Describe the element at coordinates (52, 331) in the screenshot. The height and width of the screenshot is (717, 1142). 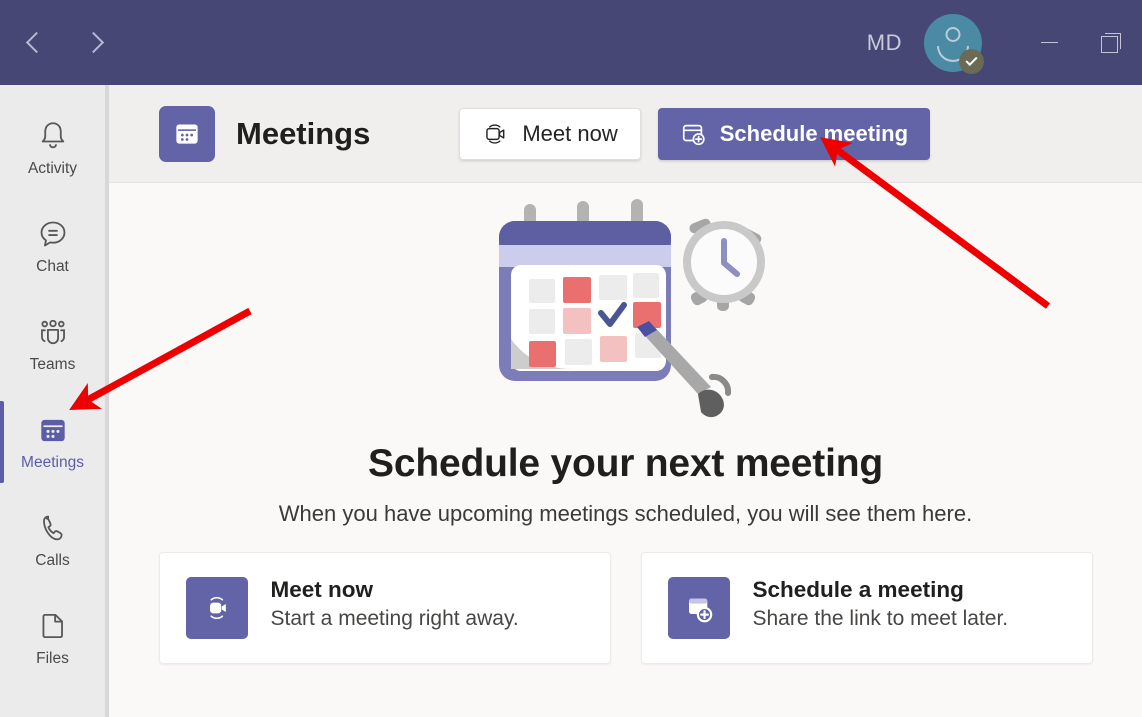
I see `teams-icon` at that location.